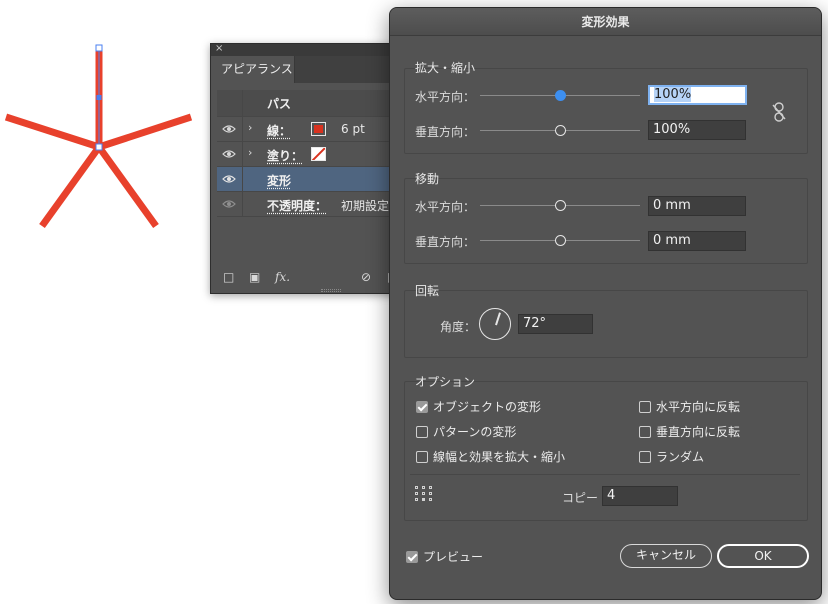 The image size is (828, 604). What do you see at coordinates (606, 111) in the screenshot?
I see `scale-group` at bounding box center [606, 111].